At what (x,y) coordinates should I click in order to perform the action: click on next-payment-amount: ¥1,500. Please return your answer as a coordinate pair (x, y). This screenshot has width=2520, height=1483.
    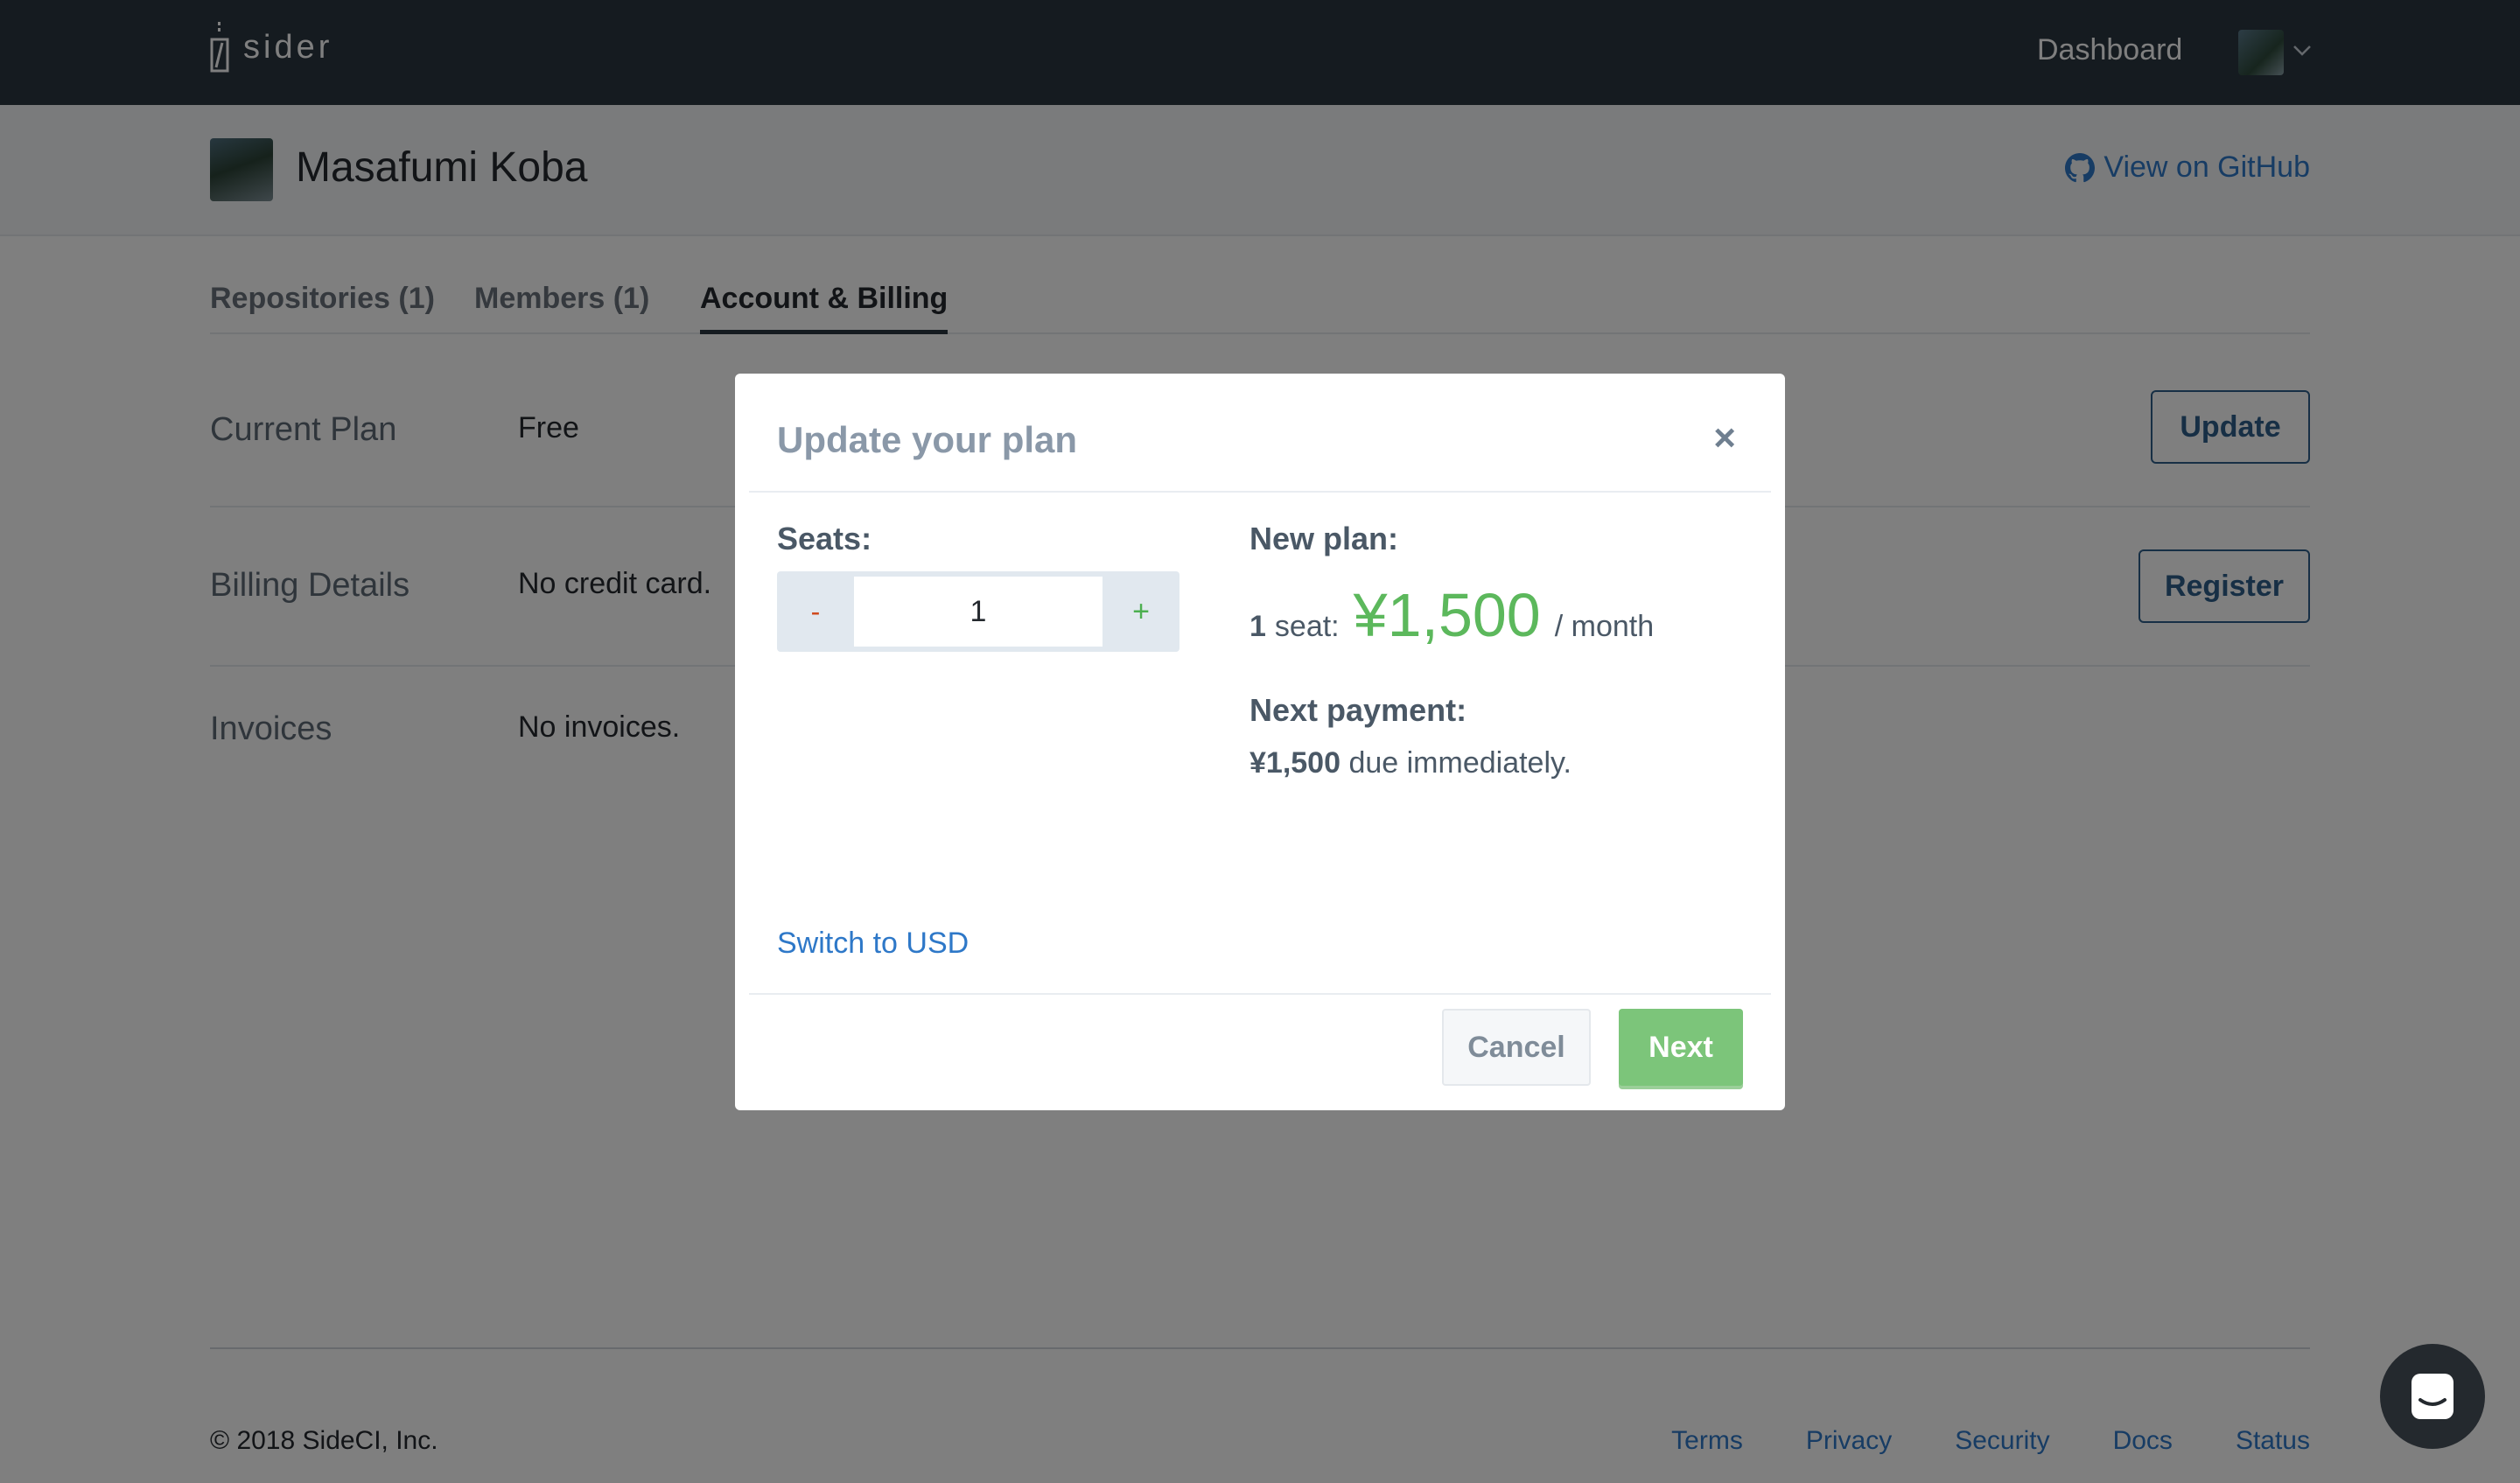
    Looking at the image, I should click on (1295, 763).